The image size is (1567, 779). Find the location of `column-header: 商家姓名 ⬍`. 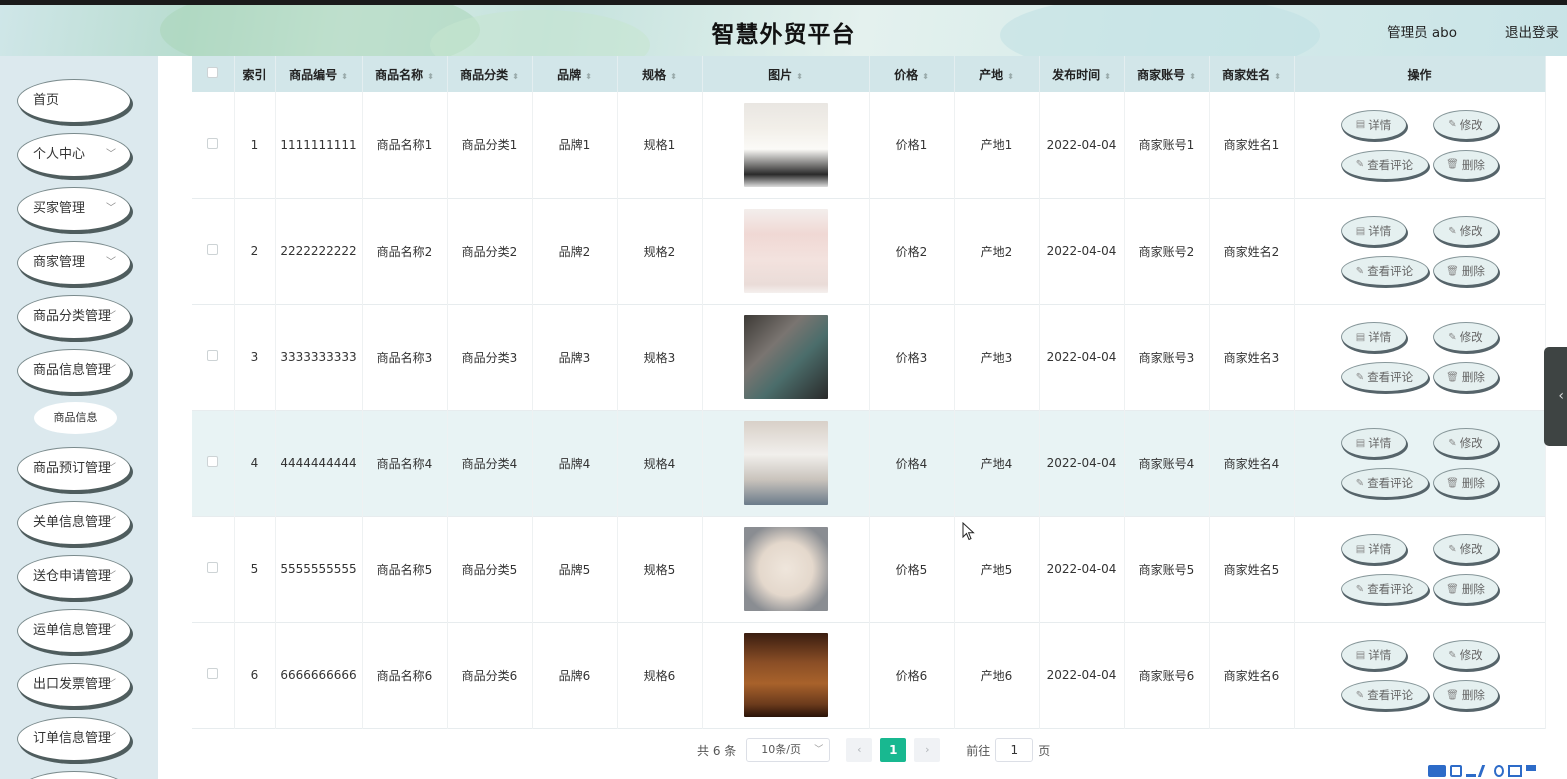

column-header: 商家姓名 ⬍ is located at coordinates (1252, 74).